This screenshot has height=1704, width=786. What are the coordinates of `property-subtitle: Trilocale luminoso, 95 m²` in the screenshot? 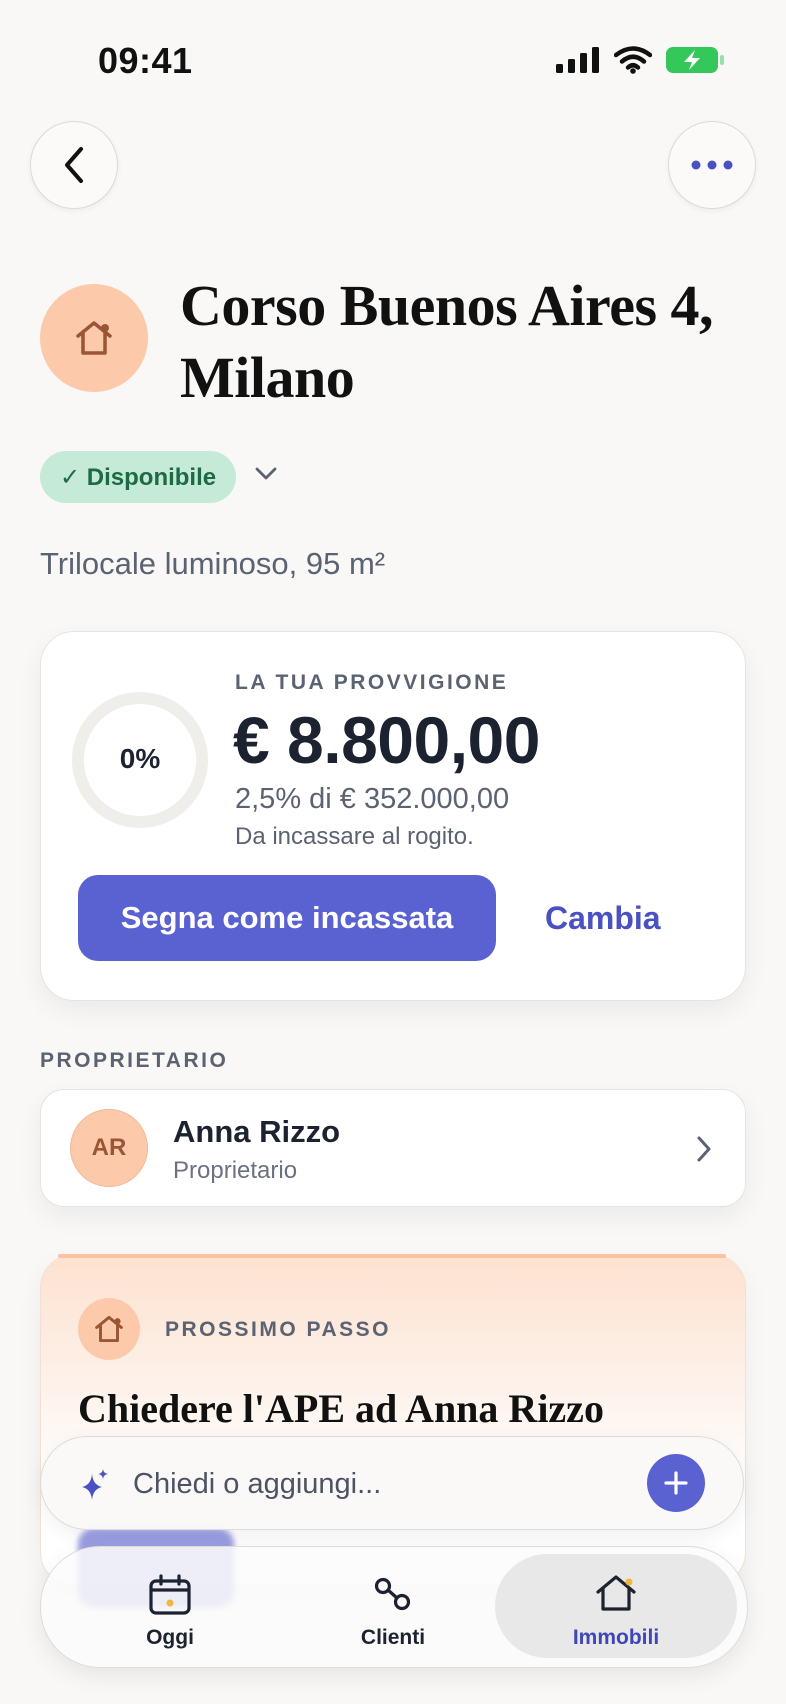 It's located at (213, 563).